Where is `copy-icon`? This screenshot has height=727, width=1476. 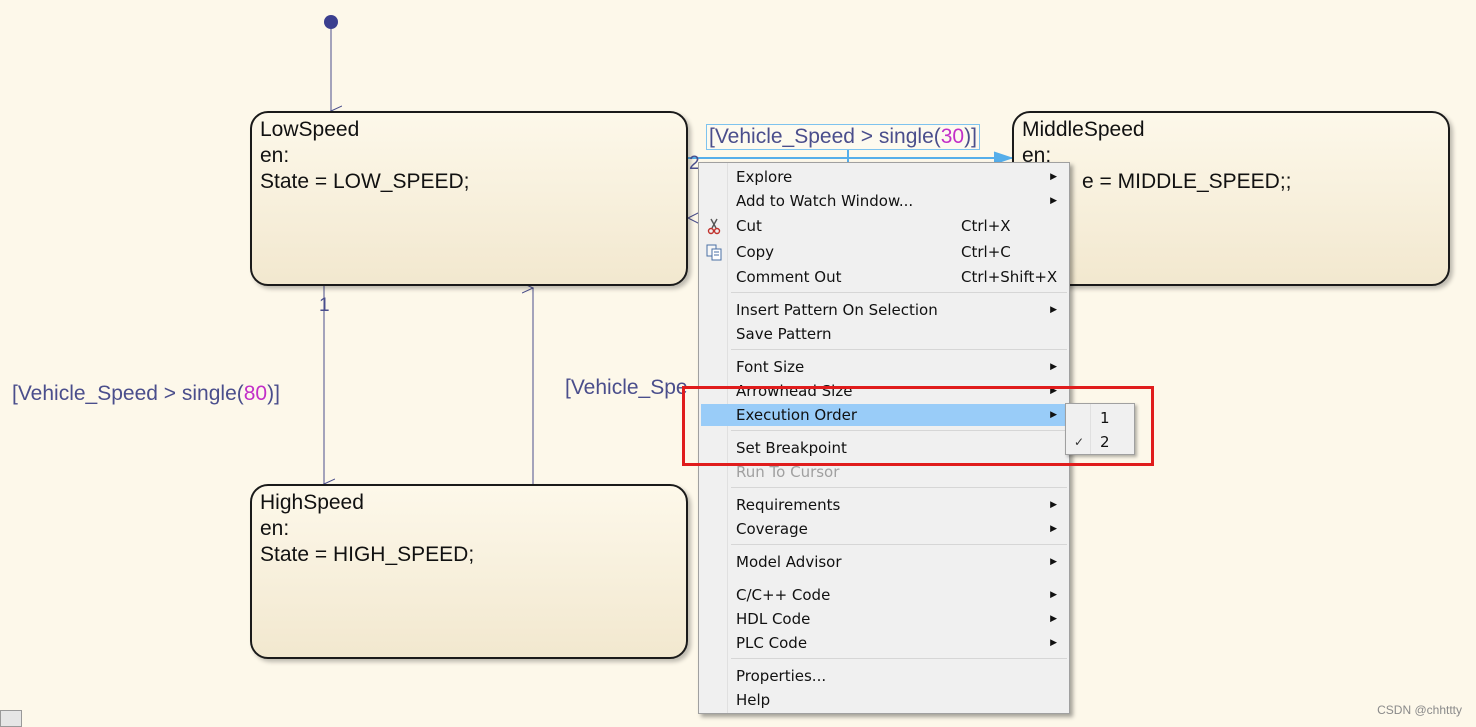
copy-icon is located at coordinates (714, 252).